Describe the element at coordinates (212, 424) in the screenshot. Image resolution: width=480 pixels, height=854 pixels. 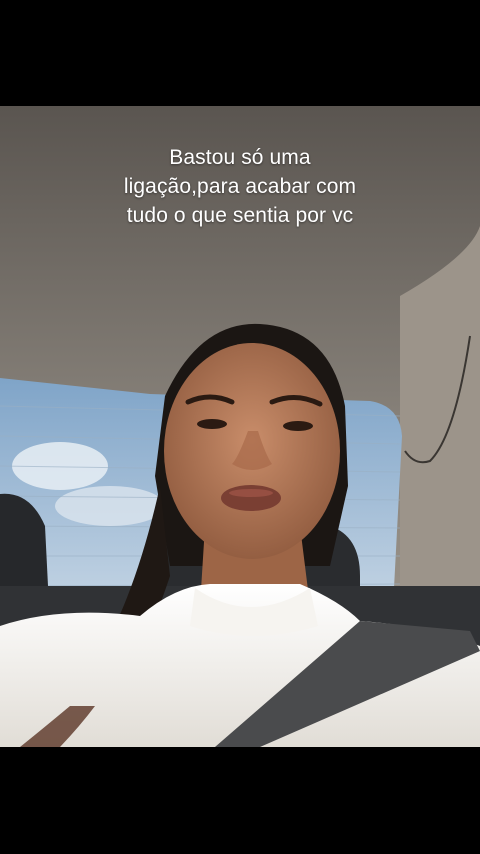
I see `left-eye` at that location.